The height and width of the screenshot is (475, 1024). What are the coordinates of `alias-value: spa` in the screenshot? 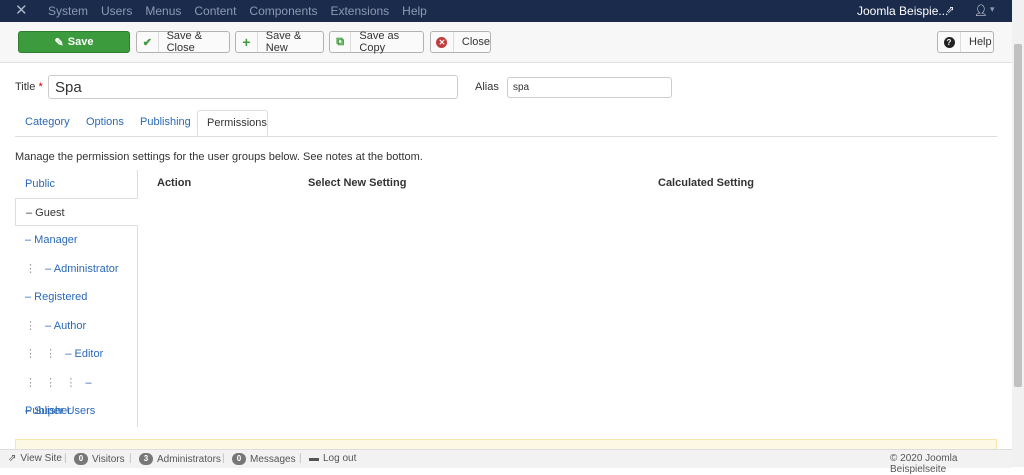 It's located at (521, 87).